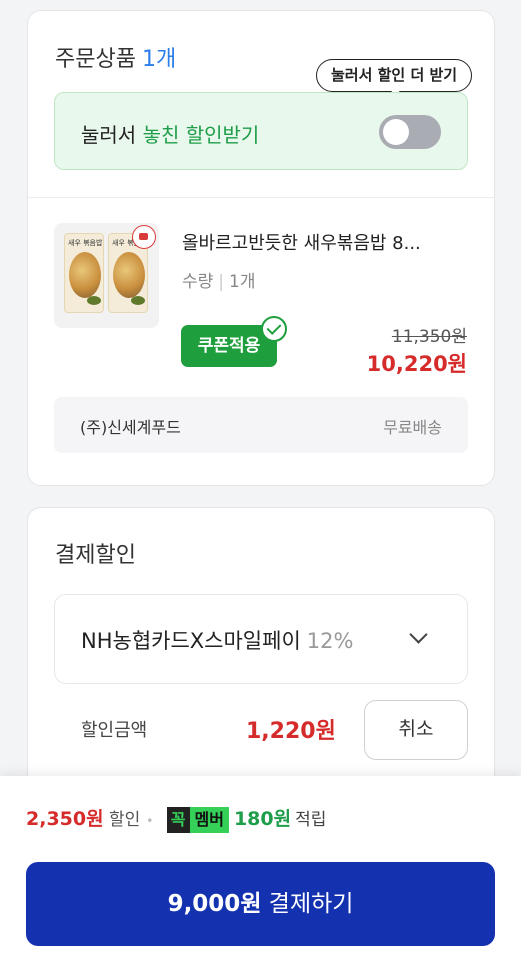  Describe the element at coordinates (242, 282) in the screenshot. I see `quantity-value: 1개` at that location.